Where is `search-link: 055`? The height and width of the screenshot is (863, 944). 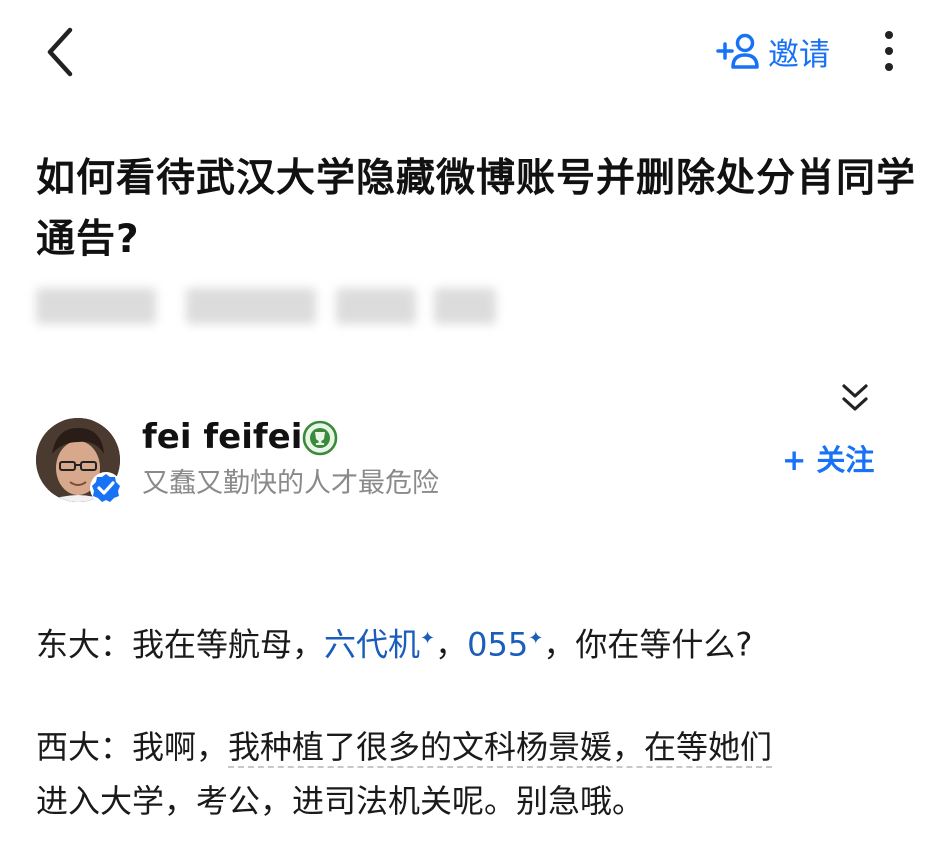
search-link: 055 is located at coordinates (497, 645).